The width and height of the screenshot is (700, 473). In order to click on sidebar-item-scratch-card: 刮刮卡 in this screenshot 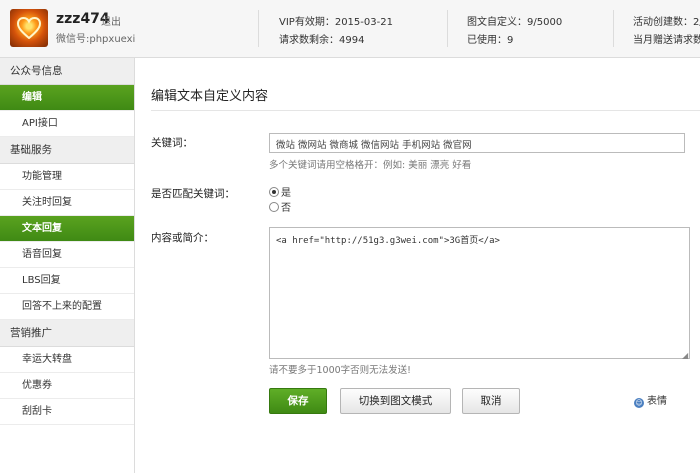, I will do `click(67, 412)`.